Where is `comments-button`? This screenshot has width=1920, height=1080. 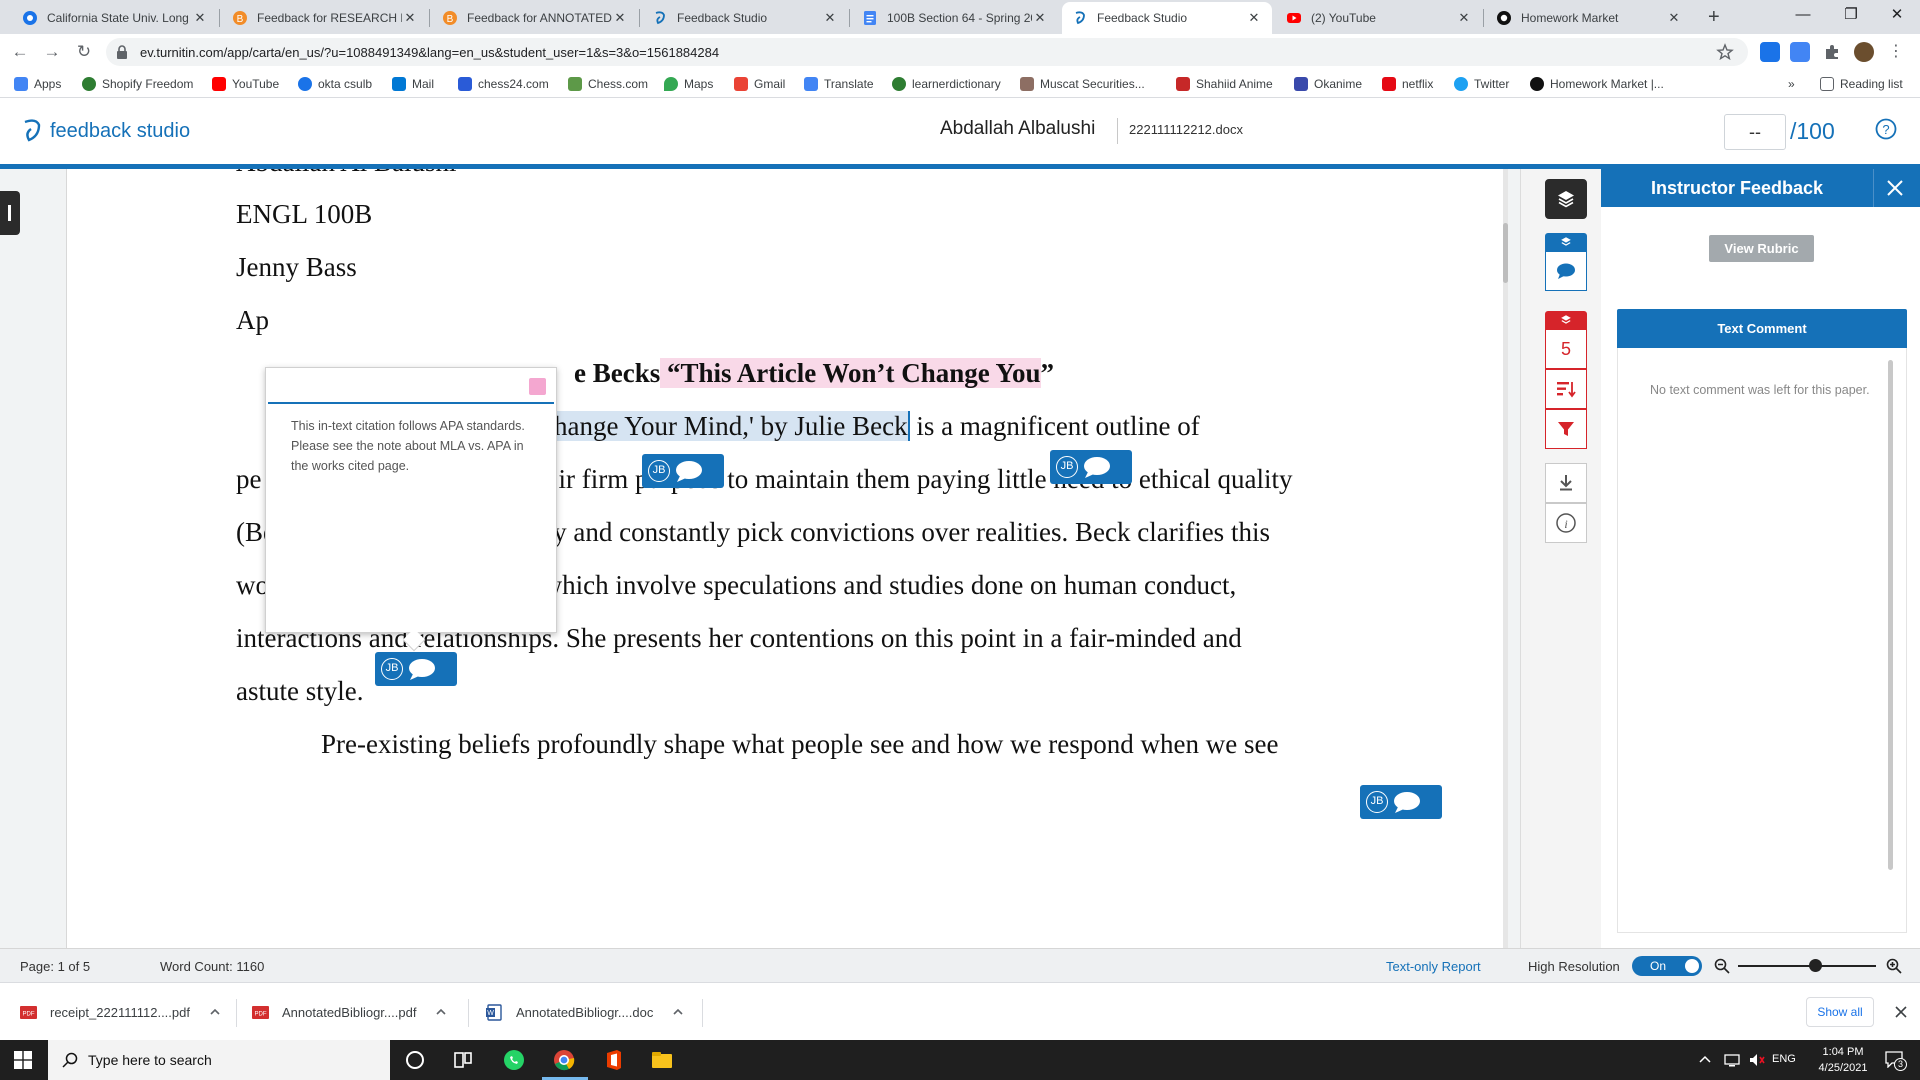 comments-button is located at coordinates (1566, 271).